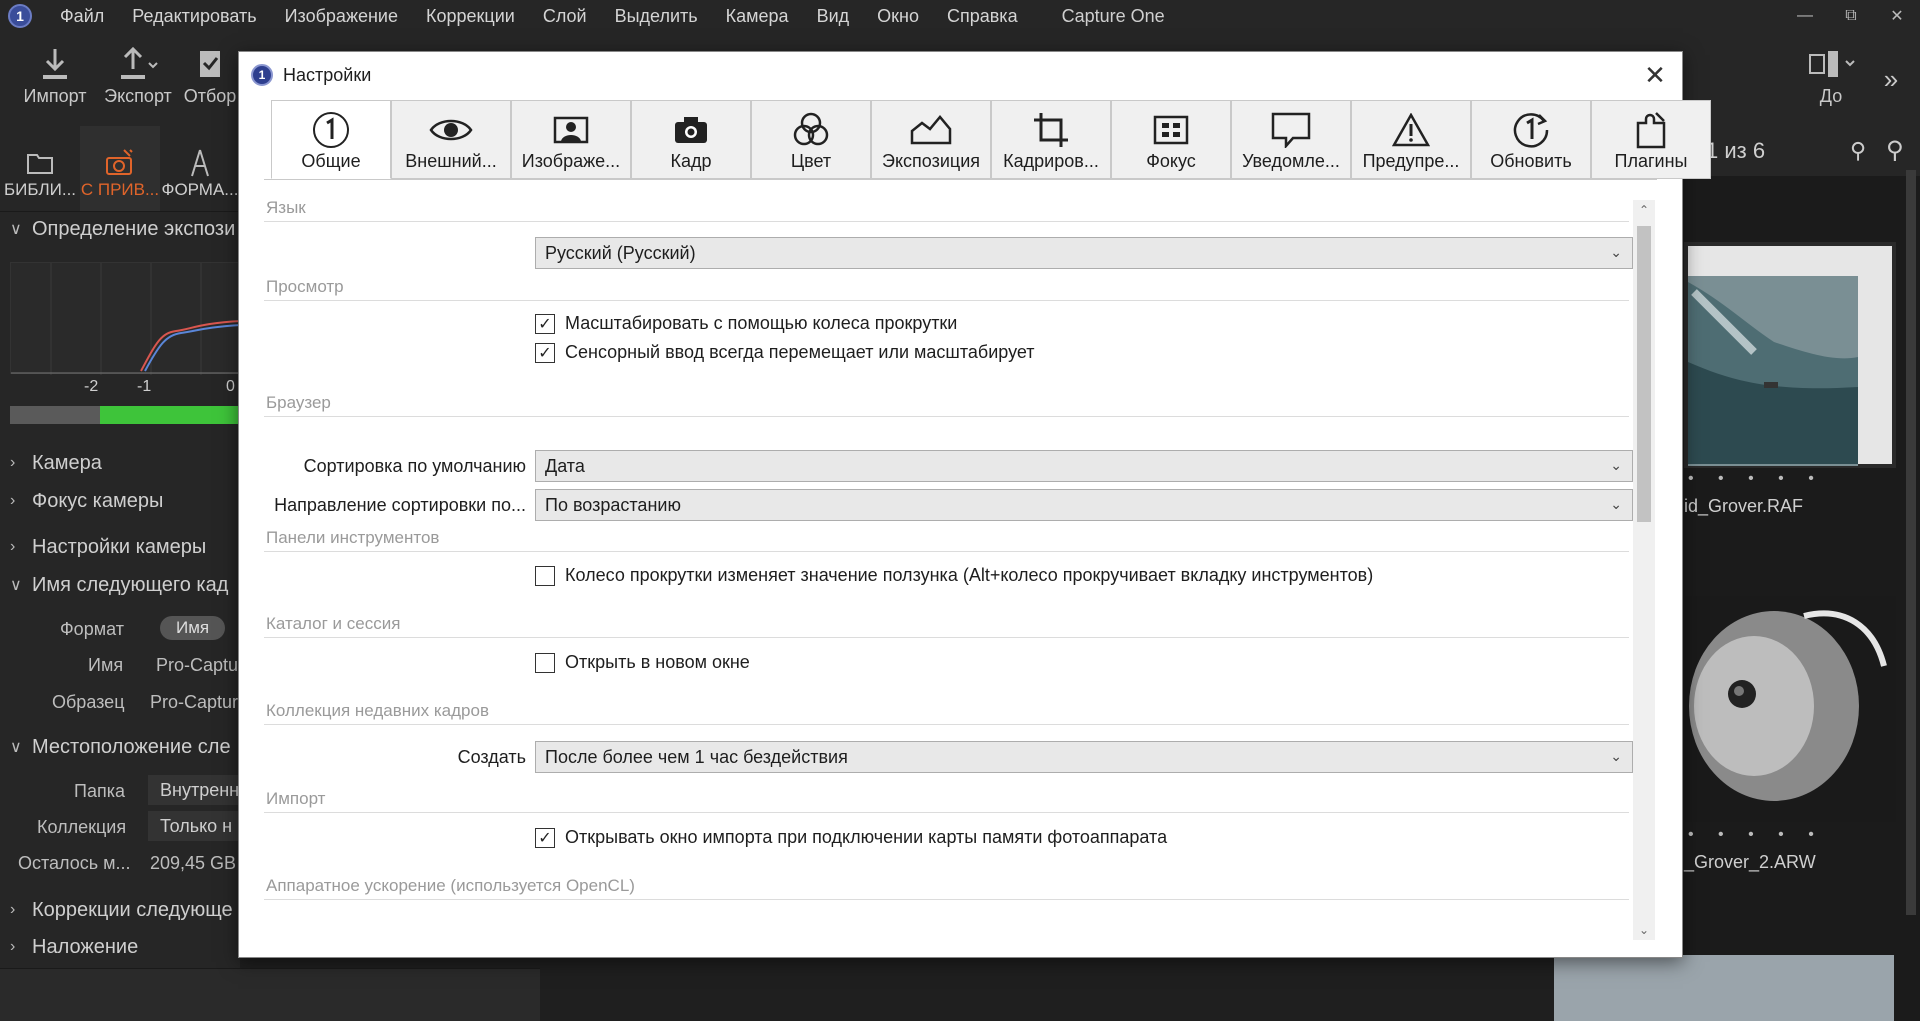  What do you see at coordinates (120, 163) in the screenshot?
I see `camera-tether-icon` at bounding box center [120, 163].